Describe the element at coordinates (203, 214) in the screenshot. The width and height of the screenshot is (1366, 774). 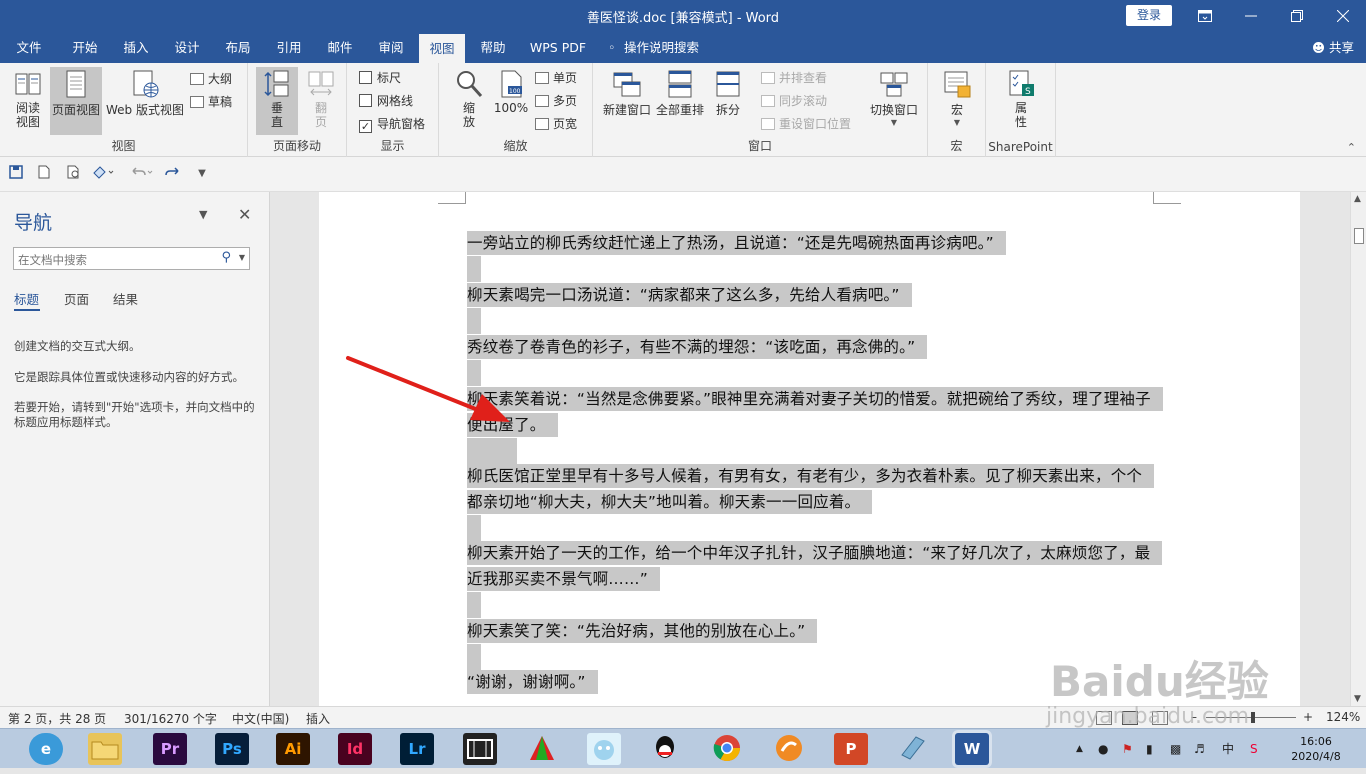
I see `nav-pane-menu-icon: ▼` at that location.